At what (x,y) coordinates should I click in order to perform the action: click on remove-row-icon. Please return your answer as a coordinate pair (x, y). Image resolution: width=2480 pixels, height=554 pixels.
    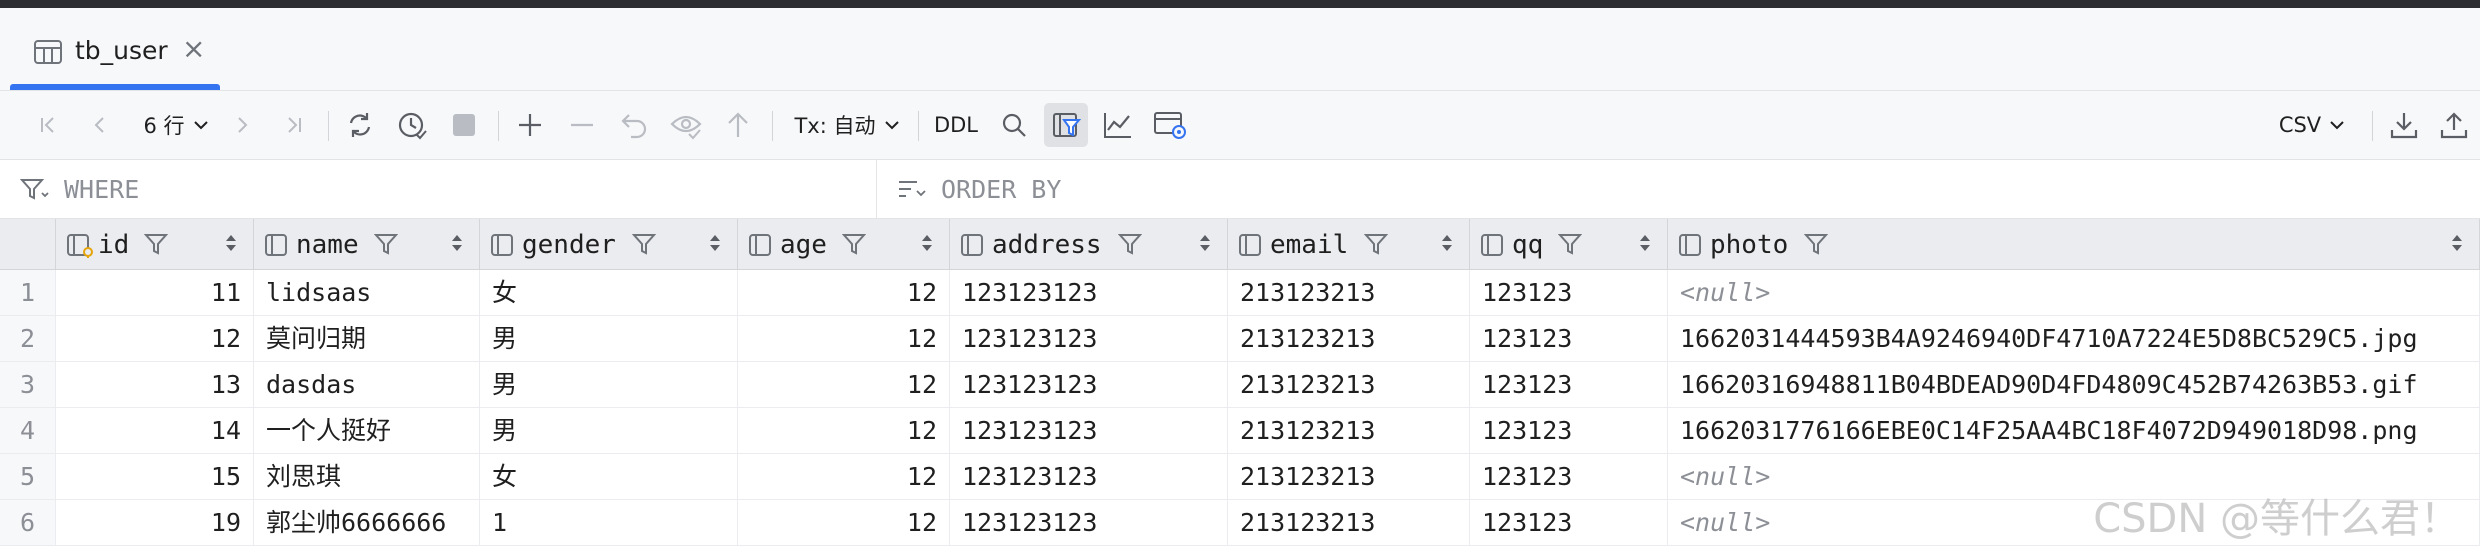
    Looking at the image, I should click on (582, 125).